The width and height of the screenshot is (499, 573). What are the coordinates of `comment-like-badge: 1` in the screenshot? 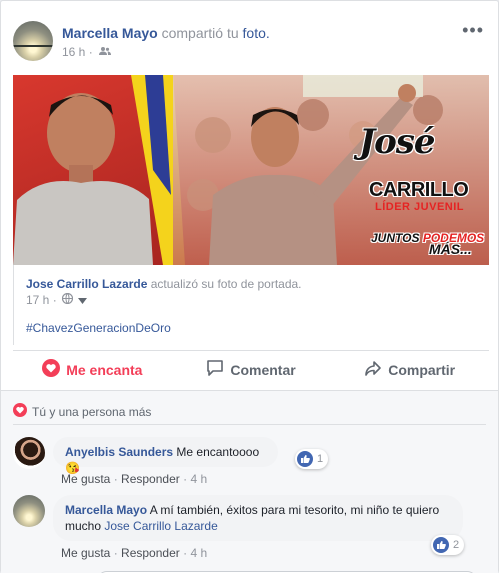 It's located at (312, 459).